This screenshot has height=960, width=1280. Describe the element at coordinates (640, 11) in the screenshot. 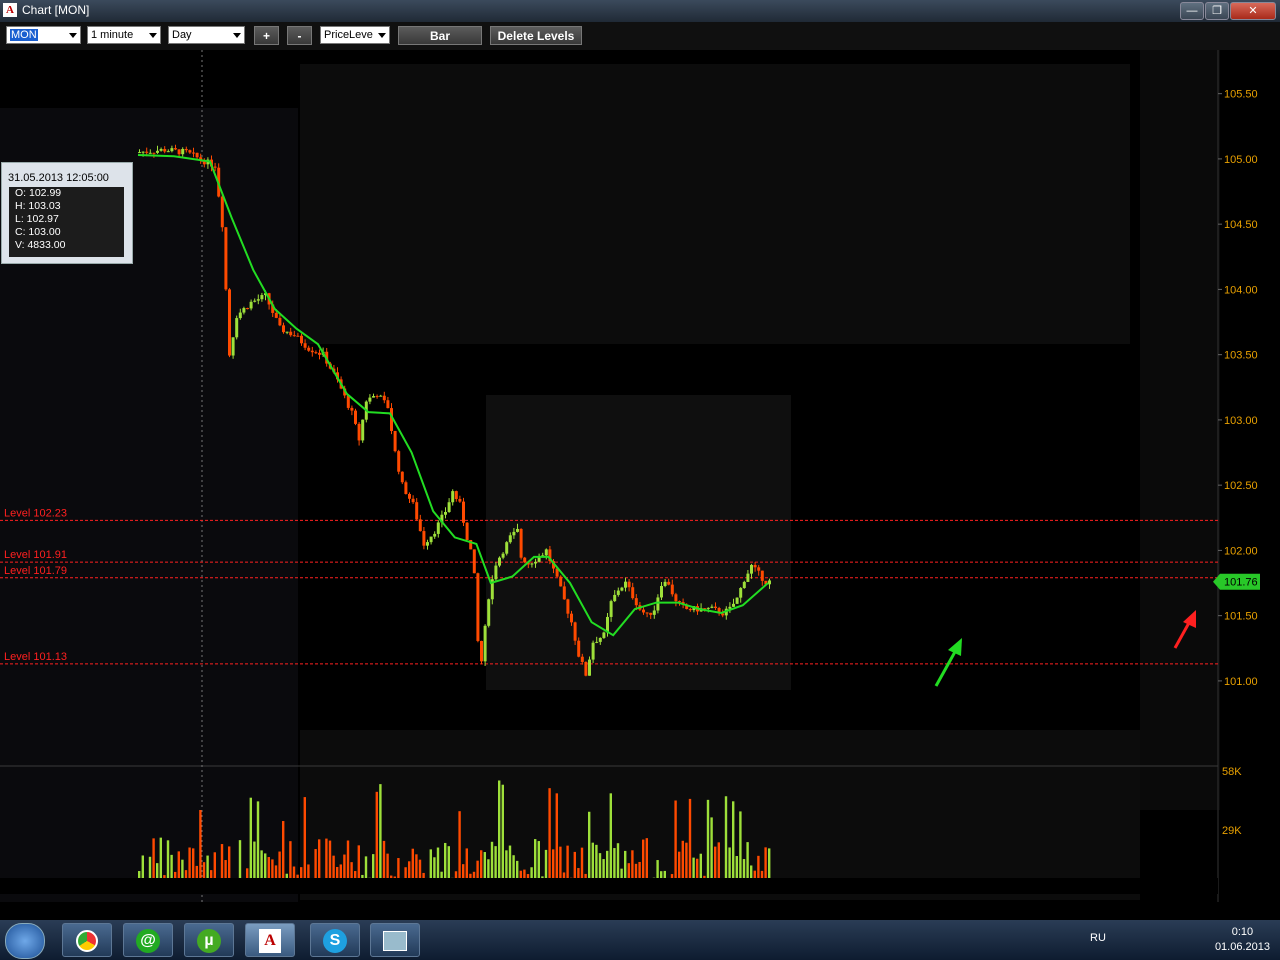

I see `window-titlebar: A Chart [MON] — ❐ ✕` at that location.